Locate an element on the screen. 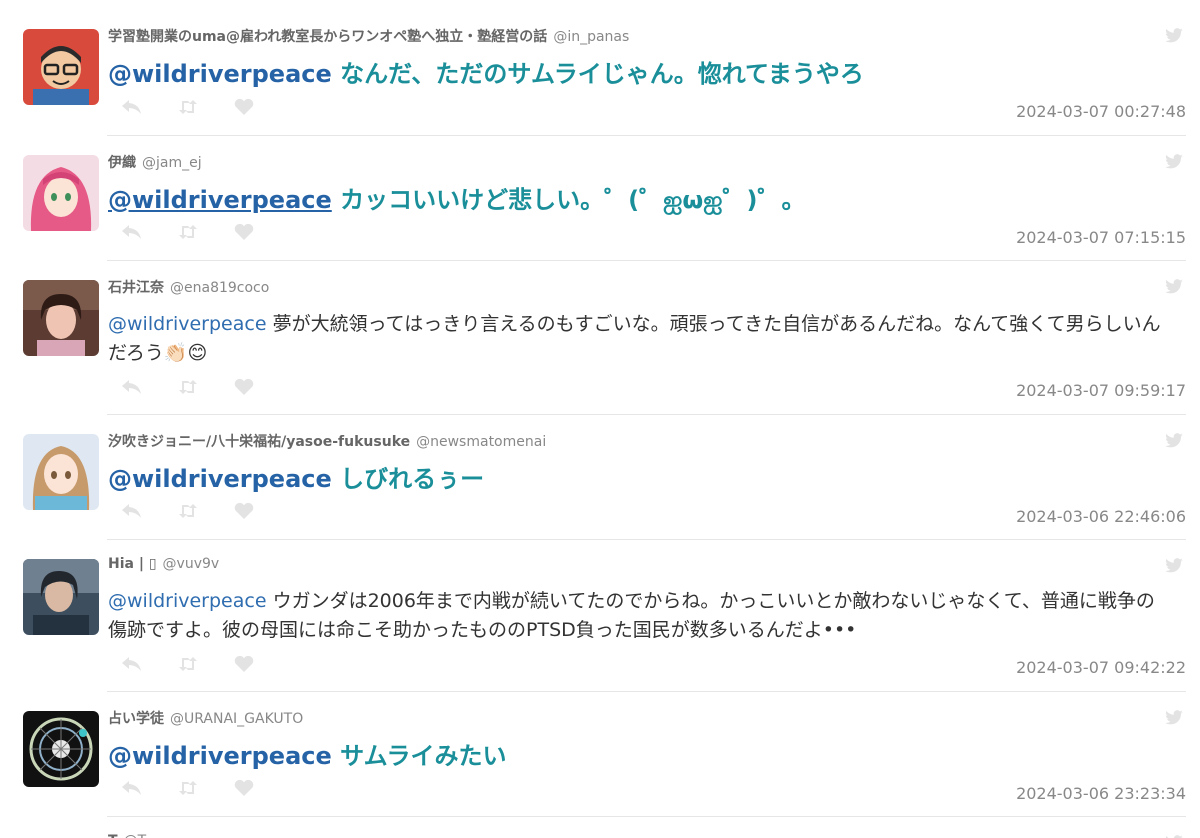 Image resolution: width=1200 pixels, height=838 pixels. tweet-text: @wildriverpeace しびれるぅー is located at coordinates (639, 479).